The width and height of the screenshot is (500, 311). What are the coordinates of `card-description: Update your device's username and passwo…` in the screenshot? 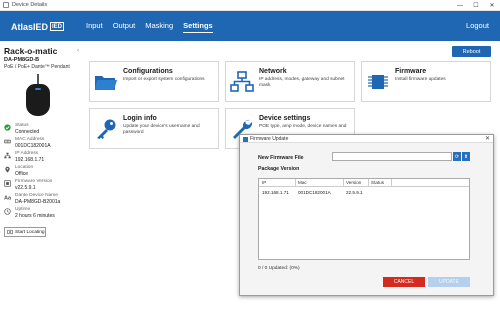 It's located at (161, 129).